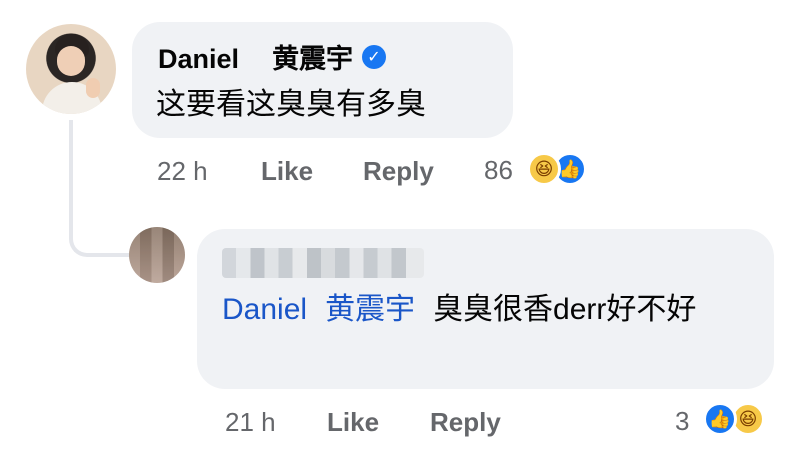 This screenshot has width=800, height=458. What do you see at coordinates (255, 59) in the screenshot?
I see `comment-author-name: Daniel 黄震宇` at bounding box center [255, 59].